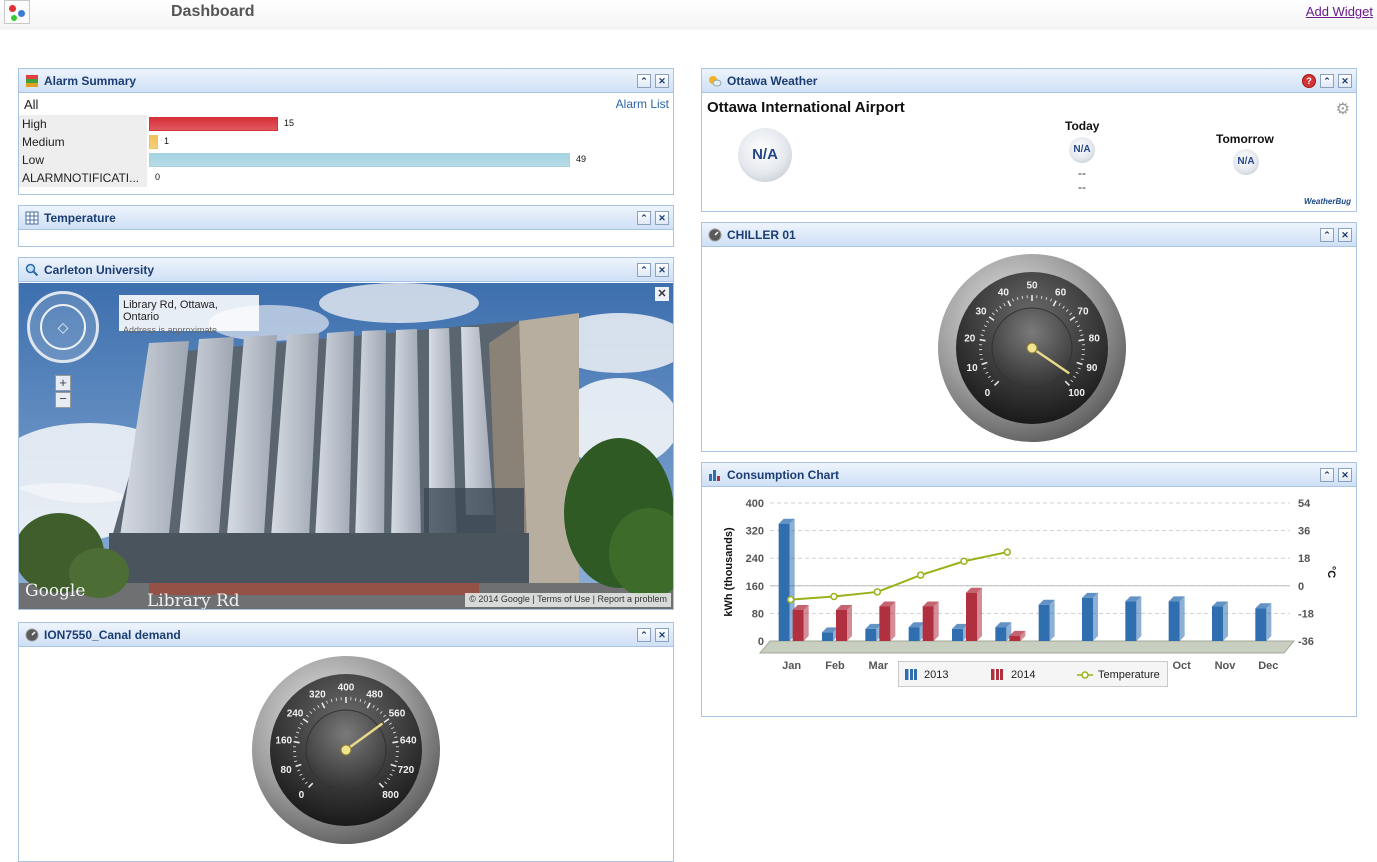 This screenshot has width=1377, height=862. I want to click on widget-header: Ottawa Weather ? ⌃ ✕, so click(1029, 81).